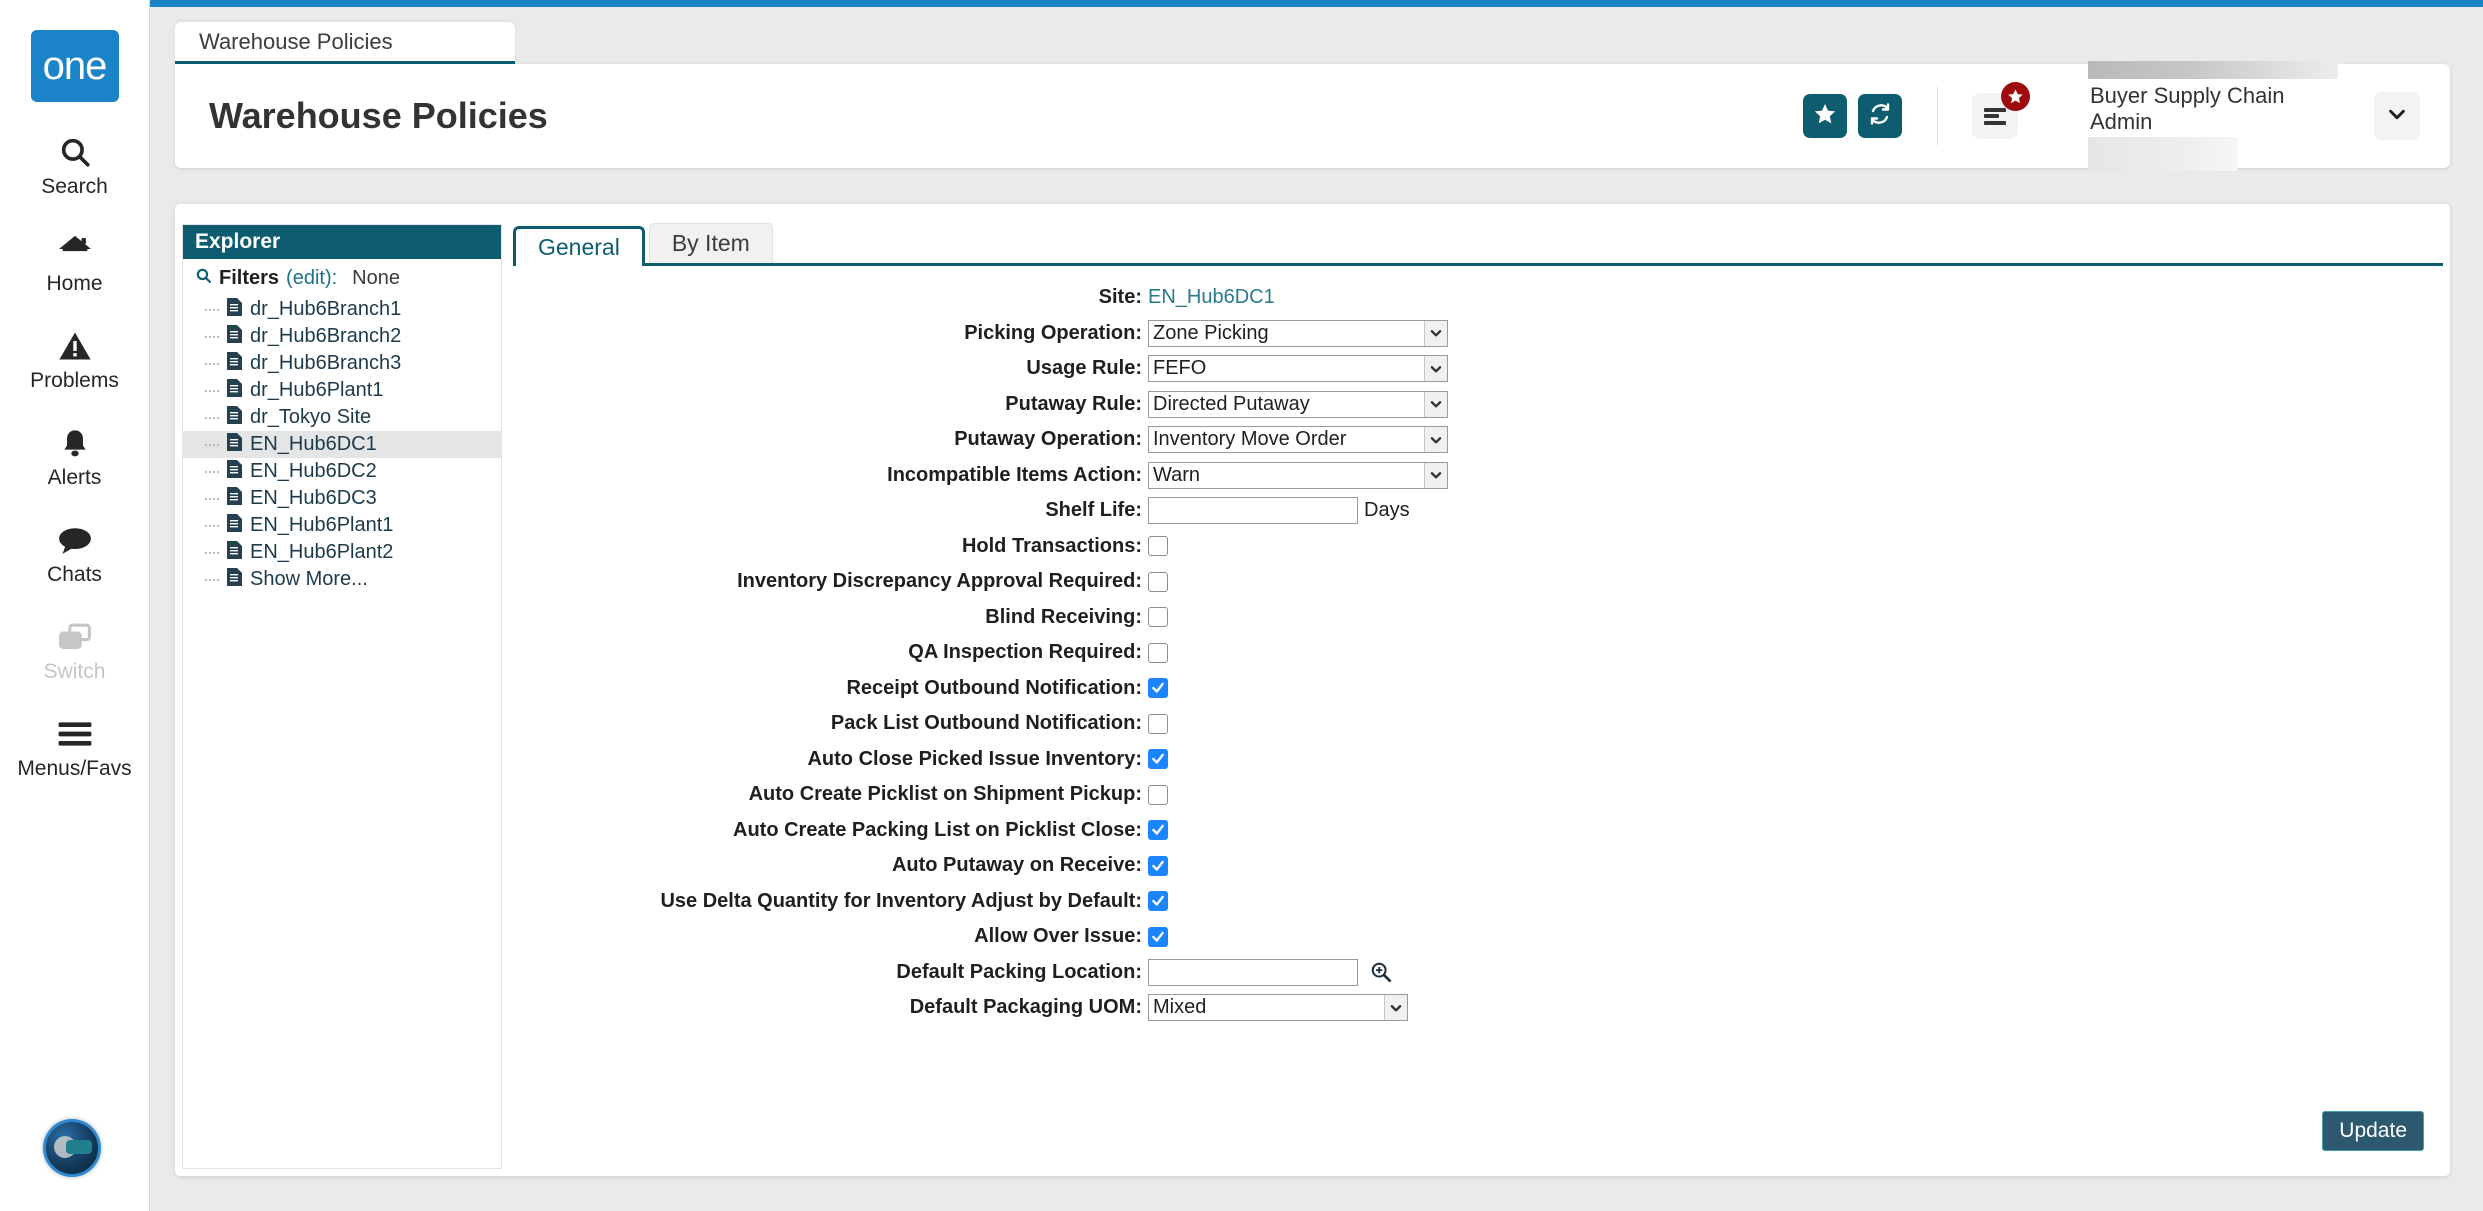  What do you see at coordinates (74, 186) in the screenshot?
I see `rail-label-search: Search` at bounding box center [74, 186].